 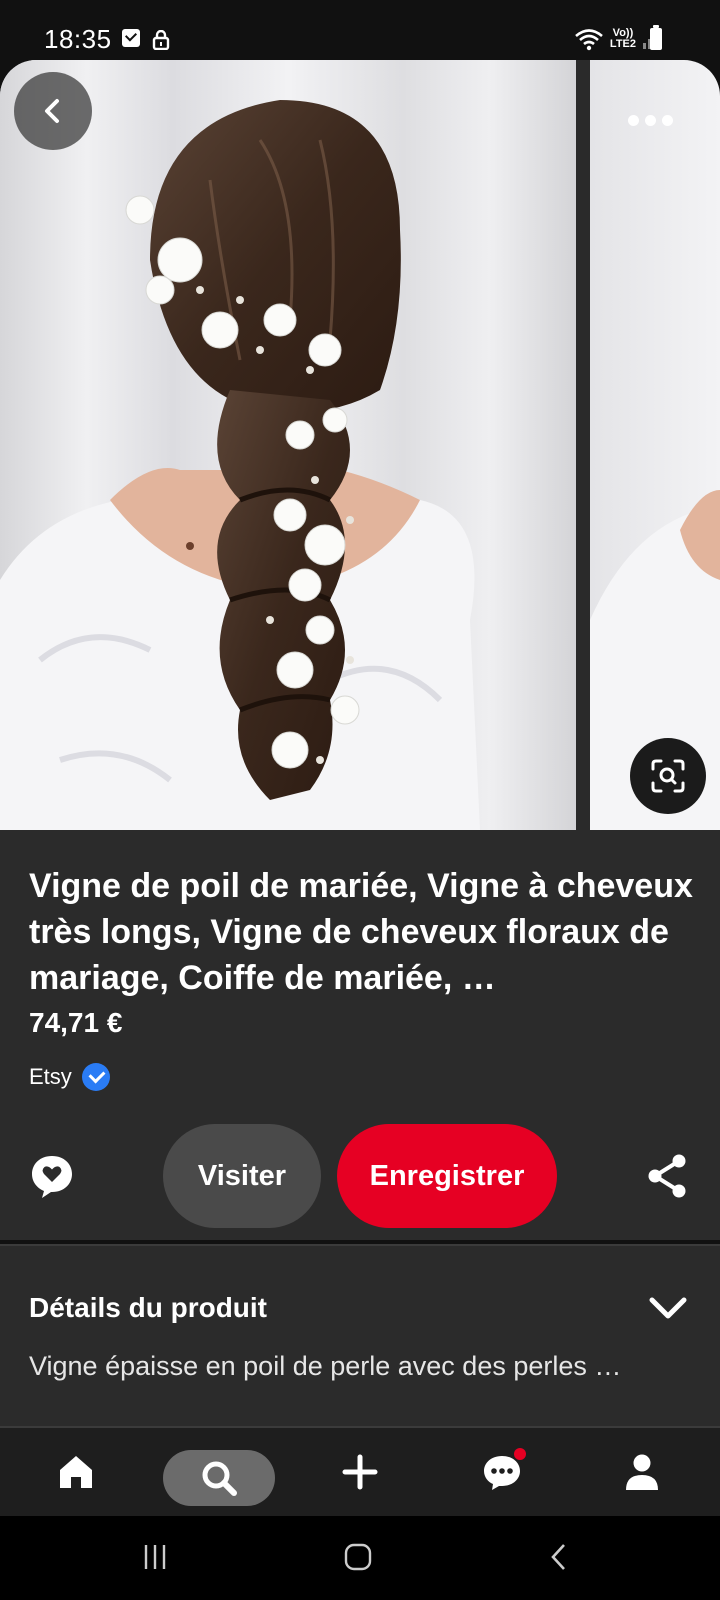 I want to click on home-button, so click(x=358, y=1557).